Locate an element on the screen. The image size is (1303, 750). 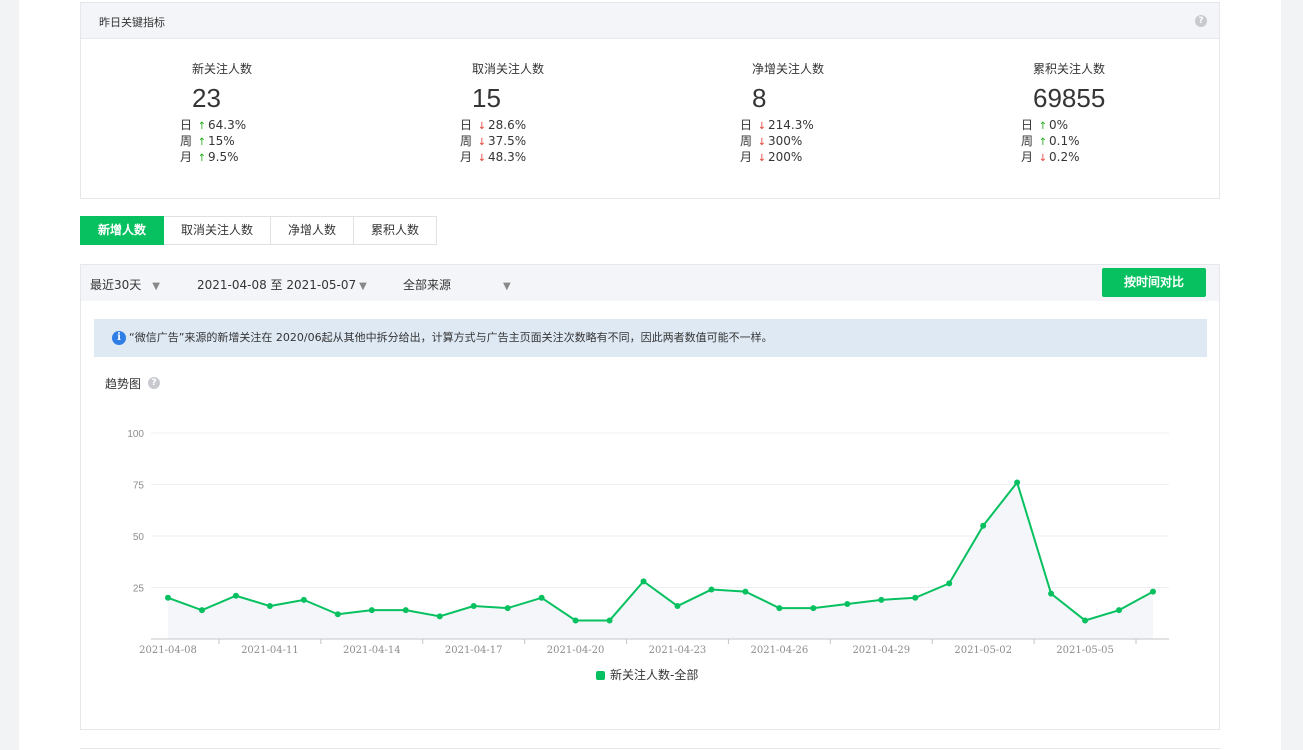
divider is located at coordinates (650, 748).